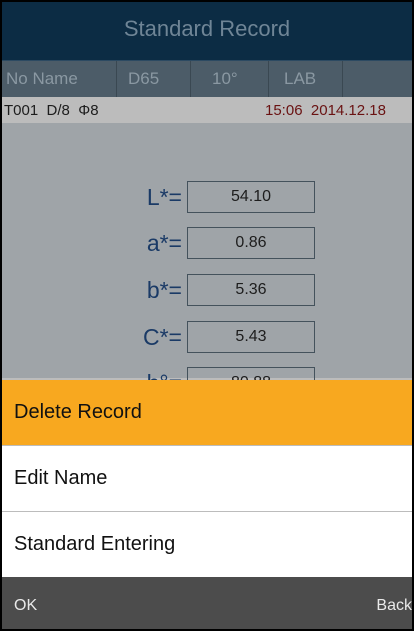 The width and height of the screenshot is (414, 631). What do you see at coordinates (207, 79) in the screenshot?
I see `measurement-settings-bar: No Name D65 10° LAB` at bounding box center [207, 79].